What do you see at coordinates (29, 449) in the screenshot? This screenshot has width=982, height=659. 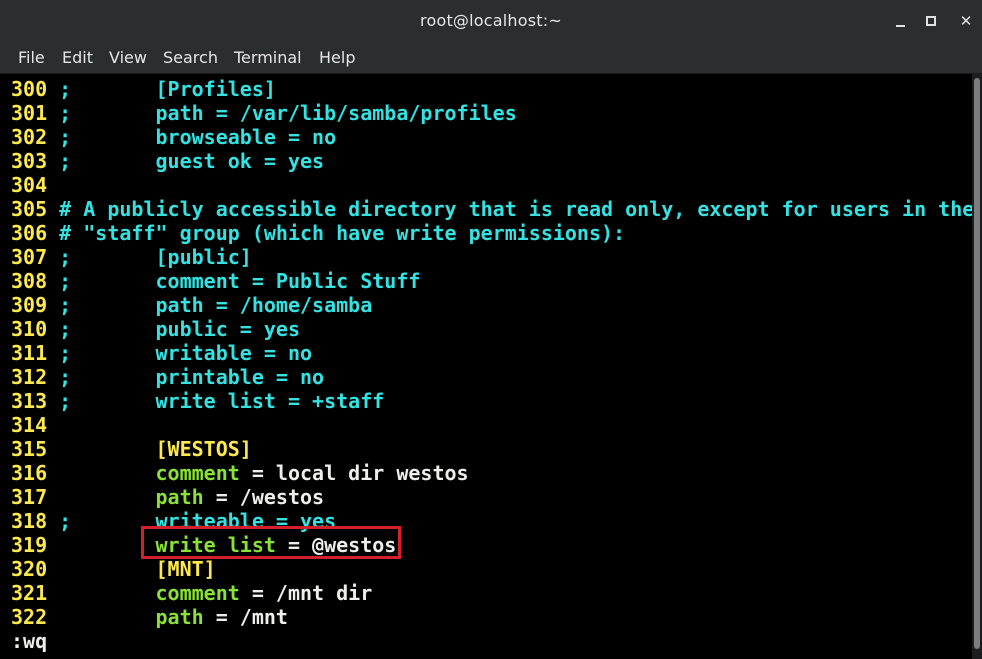 I see `line-number: 315` at bounding box center [29, 449].